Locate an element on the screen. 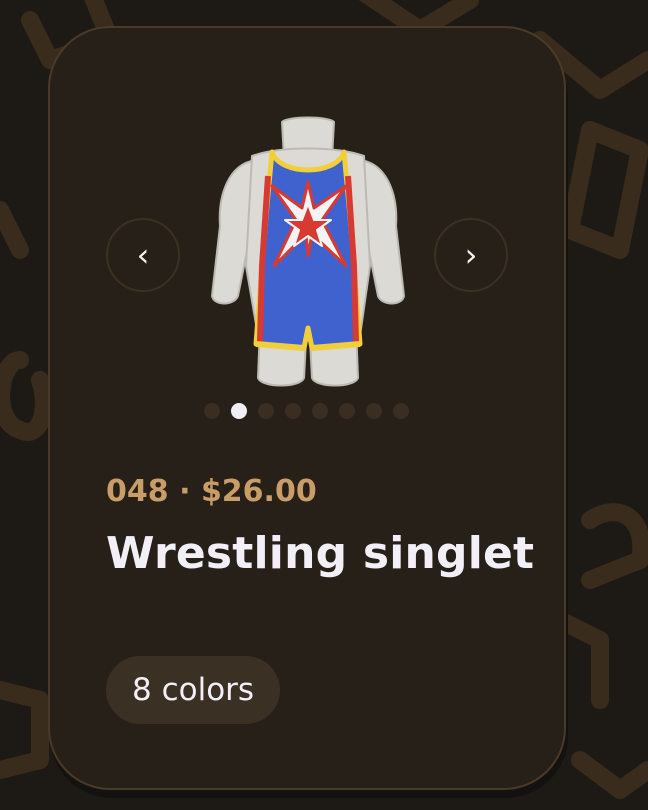  carousel-dots is located at coordinates (306, 411).